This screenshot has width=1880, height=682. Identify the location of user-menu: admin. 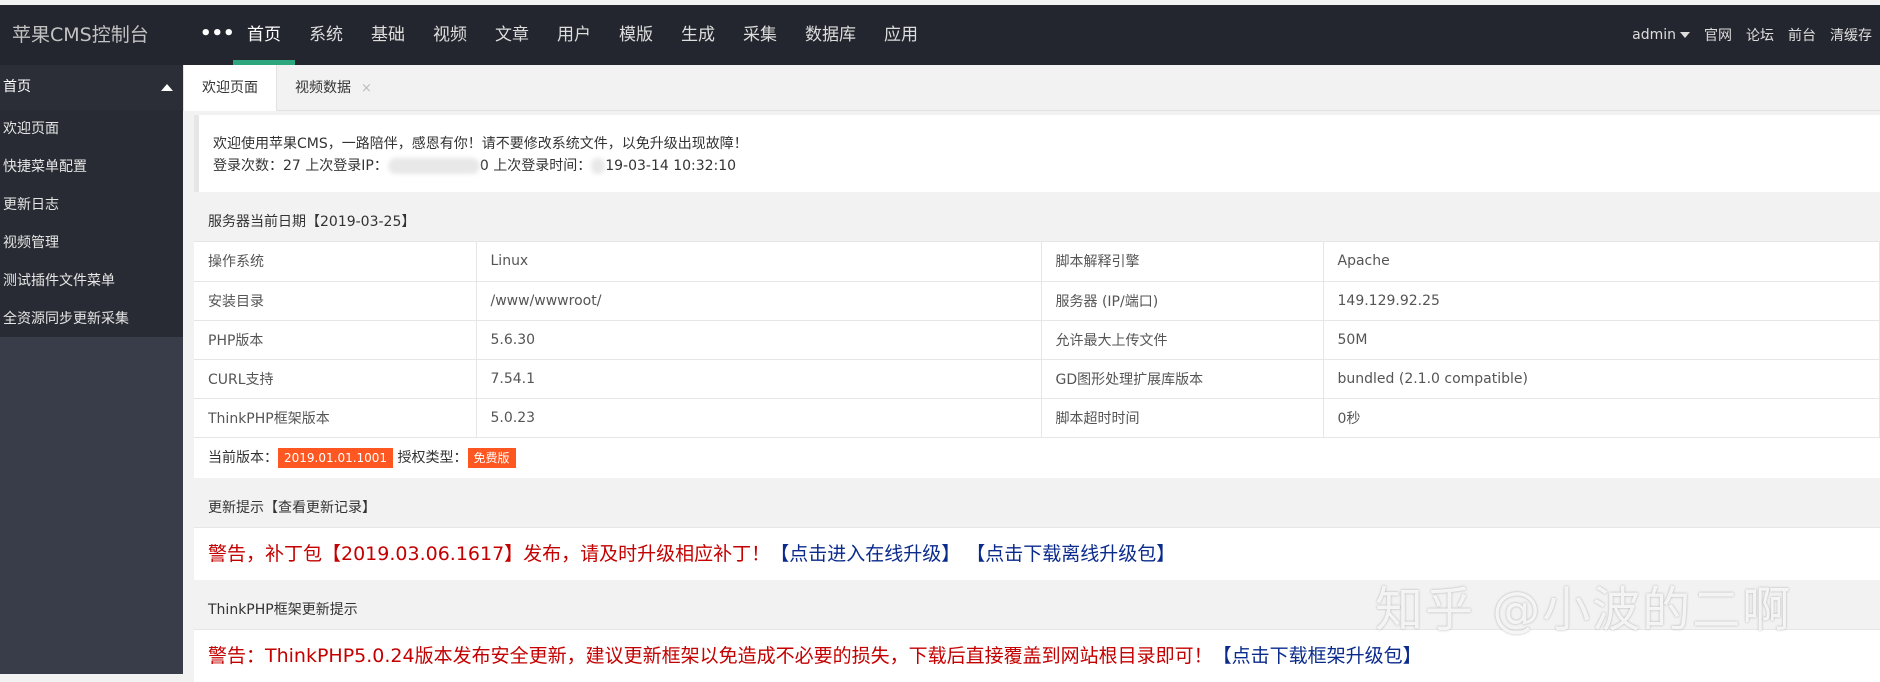
(1661, 35).